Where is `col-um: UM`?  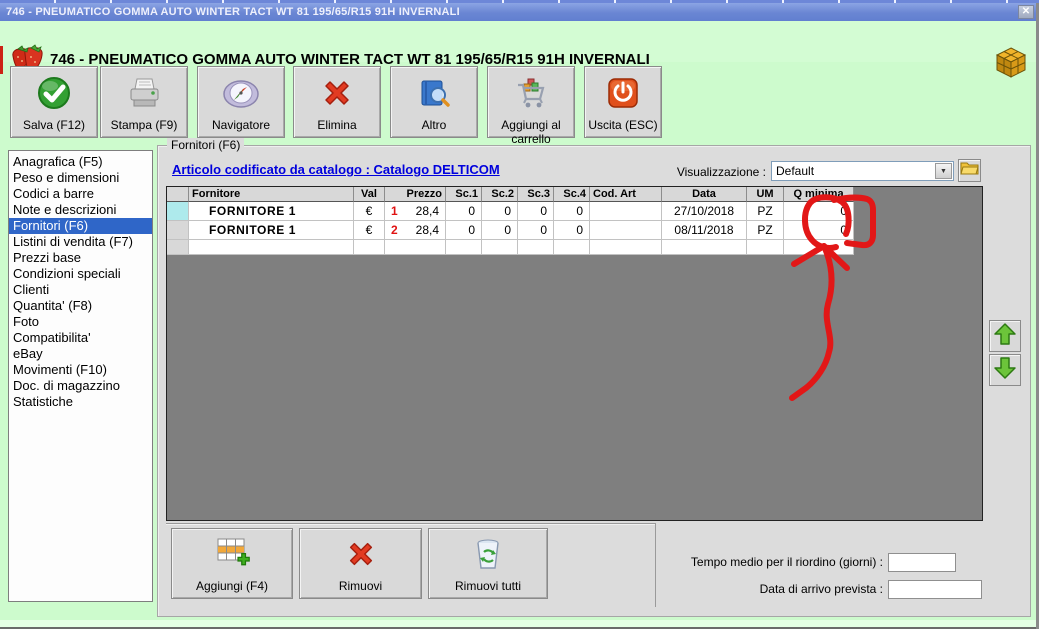
col-um: UM is located at coordinates (765, 194).